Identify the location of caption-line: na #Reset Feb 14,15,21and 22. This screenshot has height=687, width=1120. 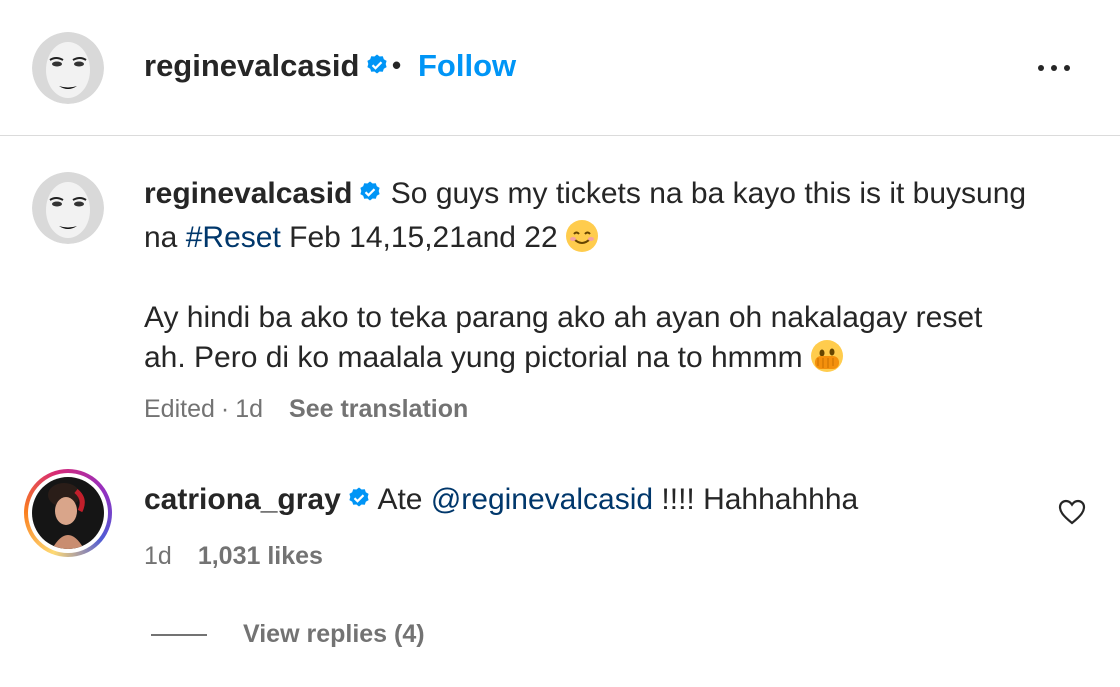
(372, 238).